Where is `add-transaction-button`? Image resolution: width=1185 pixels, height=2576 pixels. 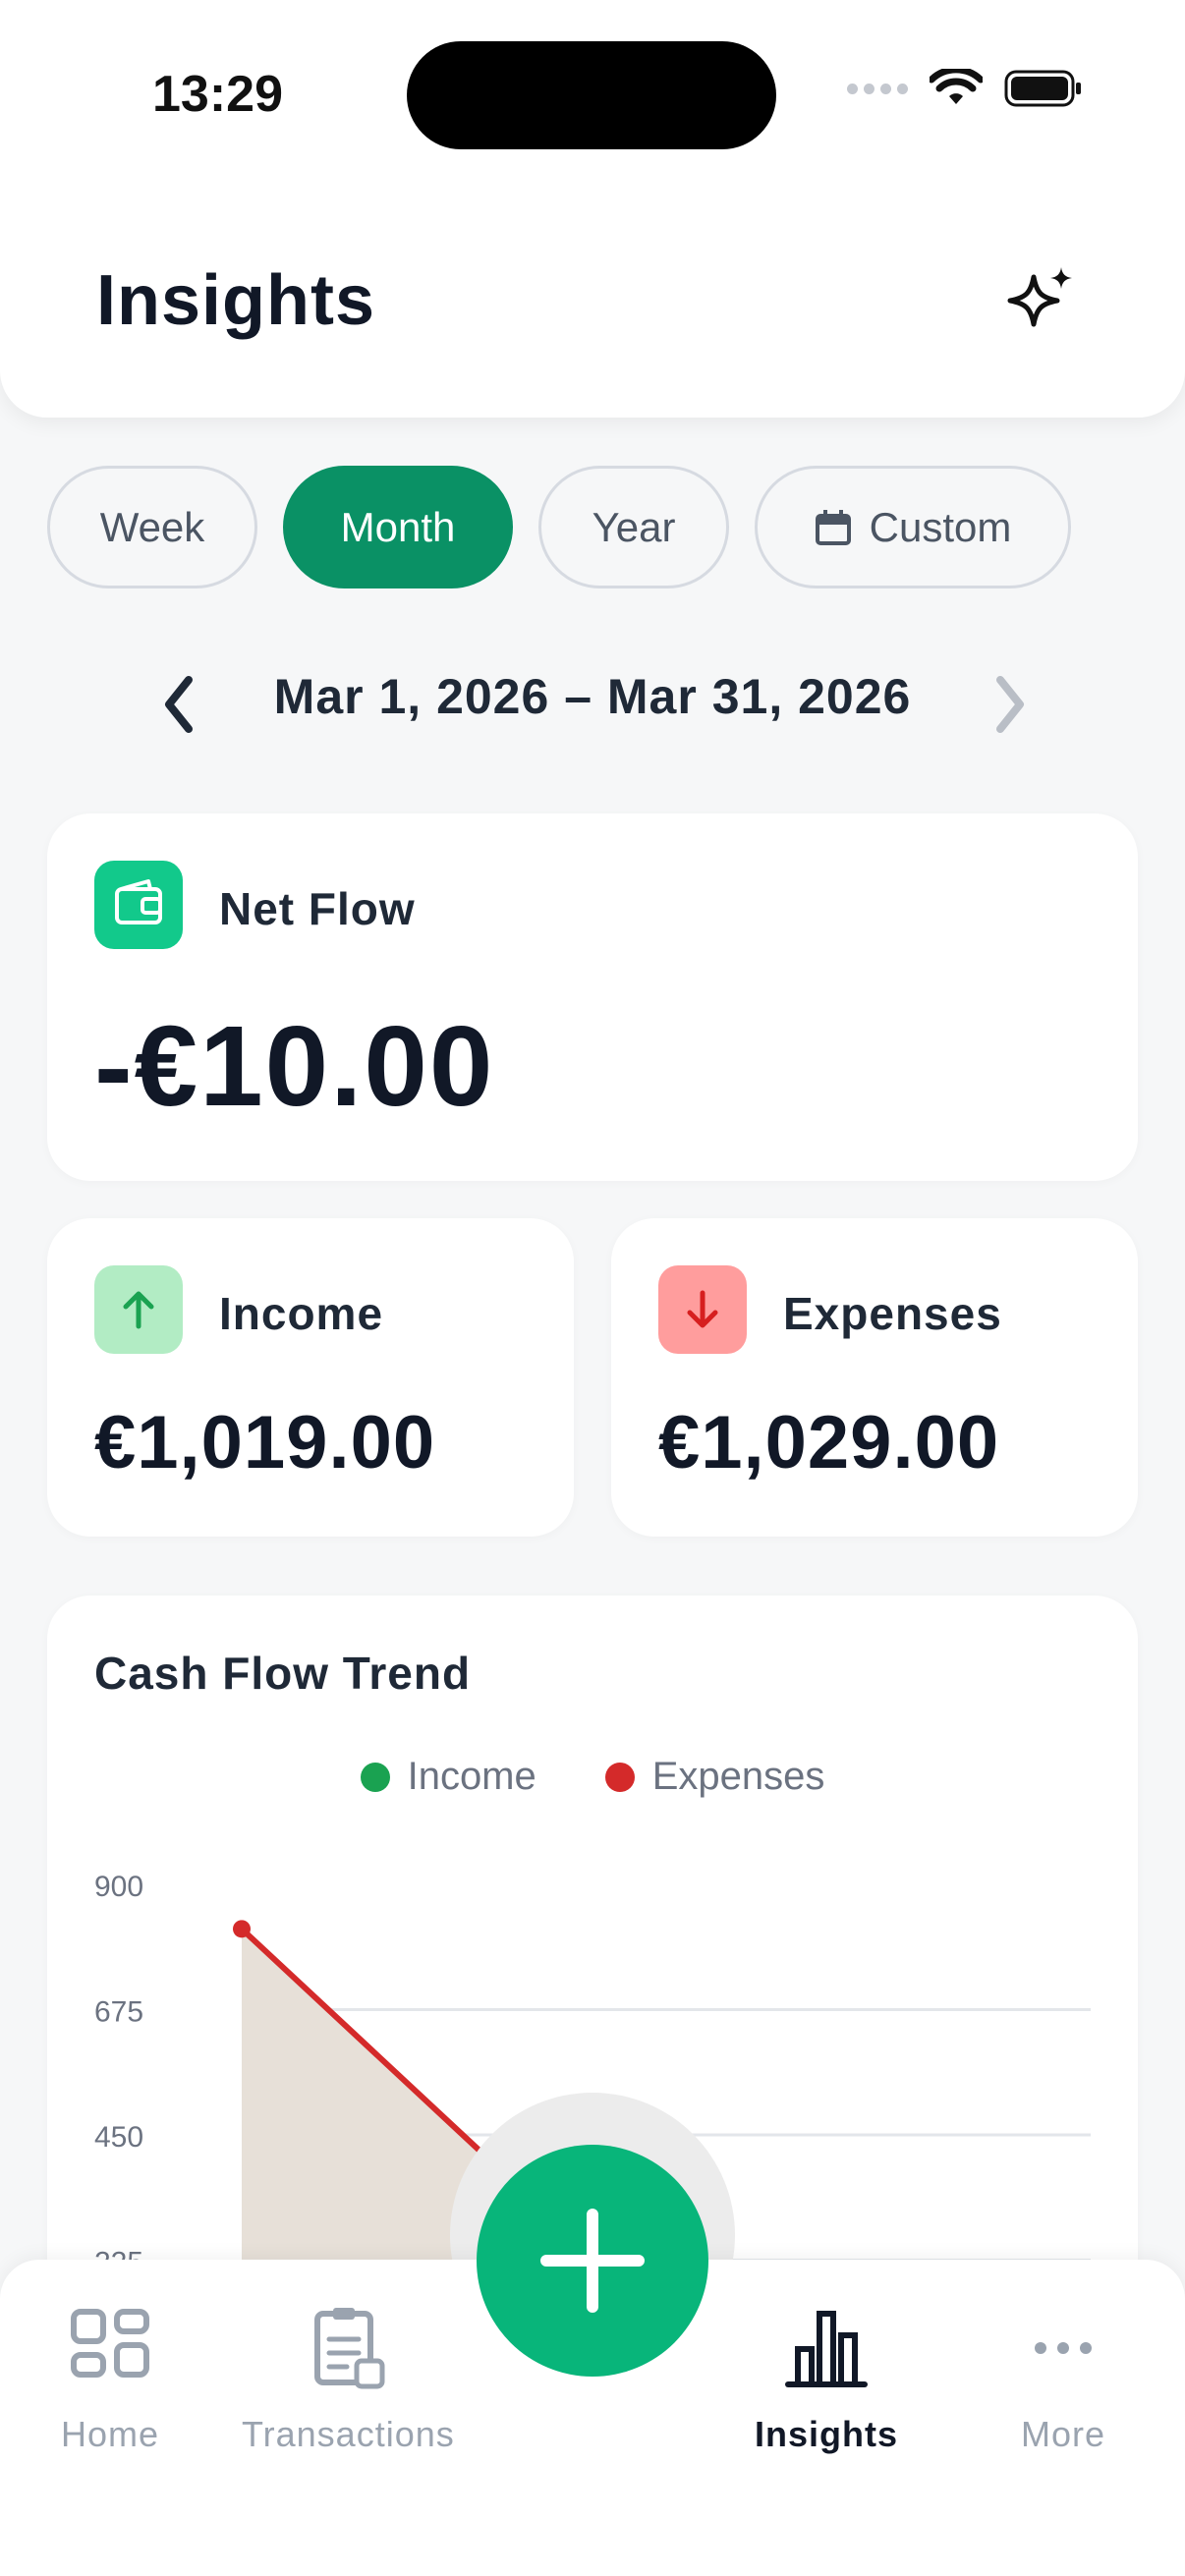
add-transaction-button is located at coordinates (592, 2261).